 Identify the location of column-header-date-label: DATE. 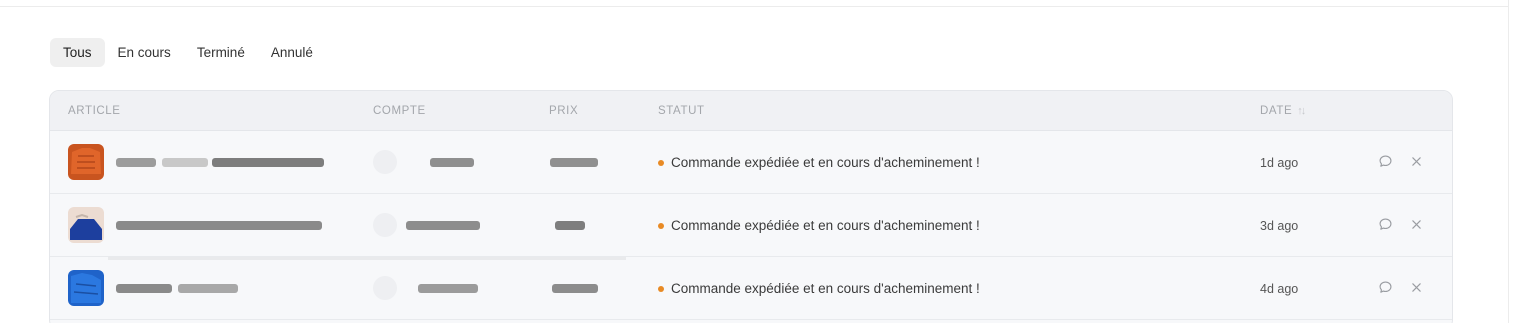
(1276, 111).